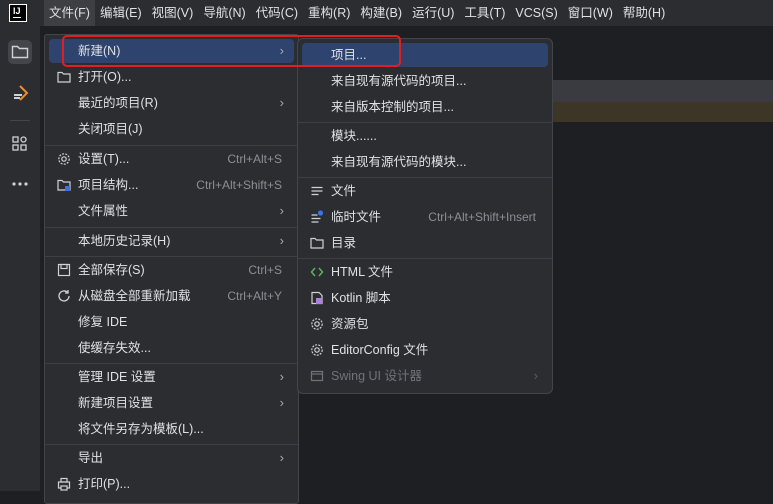 The image size is (773, 504). What do you see at coordinates (662, 112) in the screenshot?
I see `editor-warning-band` at bounding box center [662, 112].